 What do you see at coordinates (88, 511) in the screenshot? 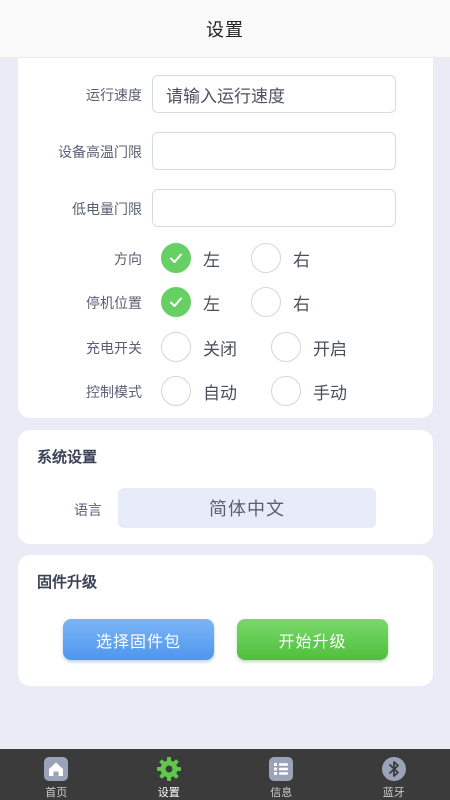
I see `language-label: 语言` at bounding box center [88, 511].